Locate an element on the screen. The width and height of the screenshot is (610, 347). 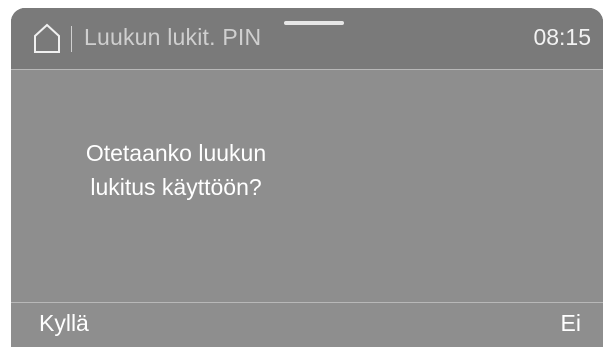
page-indicator is located at coordinates (314, 23).